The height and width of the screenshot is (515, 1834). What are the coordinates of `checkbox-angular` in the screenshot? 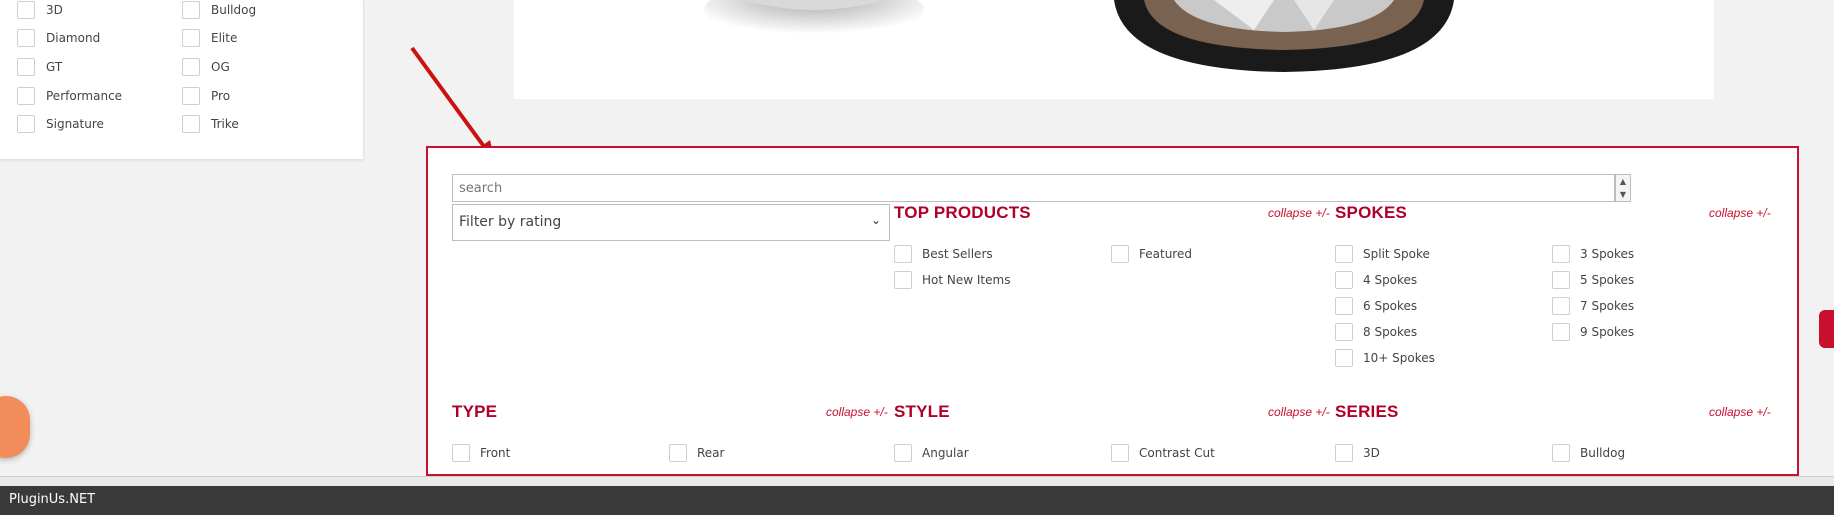 It's located at (903, 453).